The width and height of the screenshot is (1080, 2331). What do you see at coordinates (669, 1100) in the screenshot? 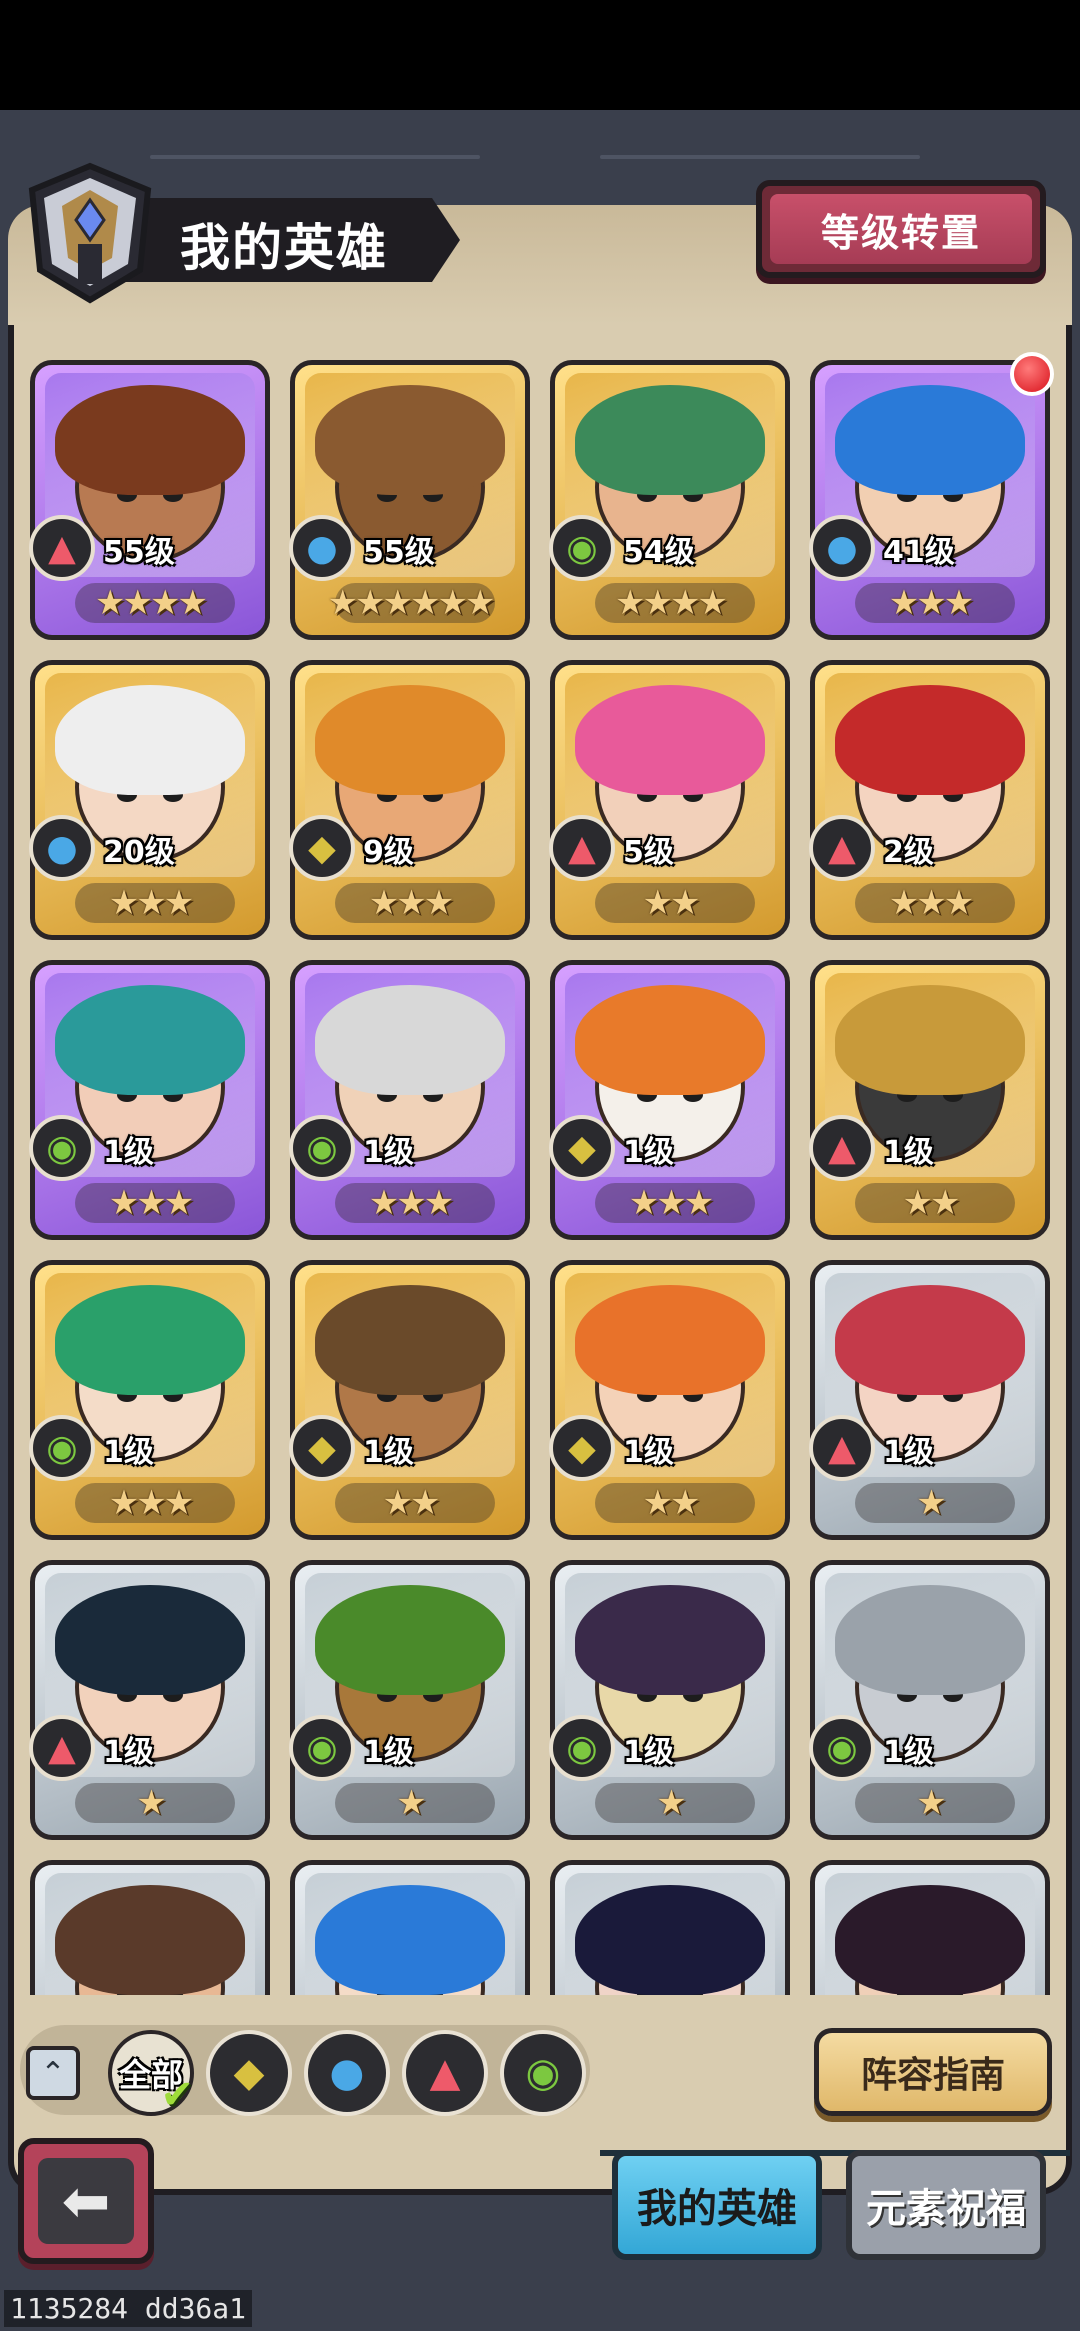
I see `hero-card: ◆ 1级 ★★★` at bounding box center [669, 1100].